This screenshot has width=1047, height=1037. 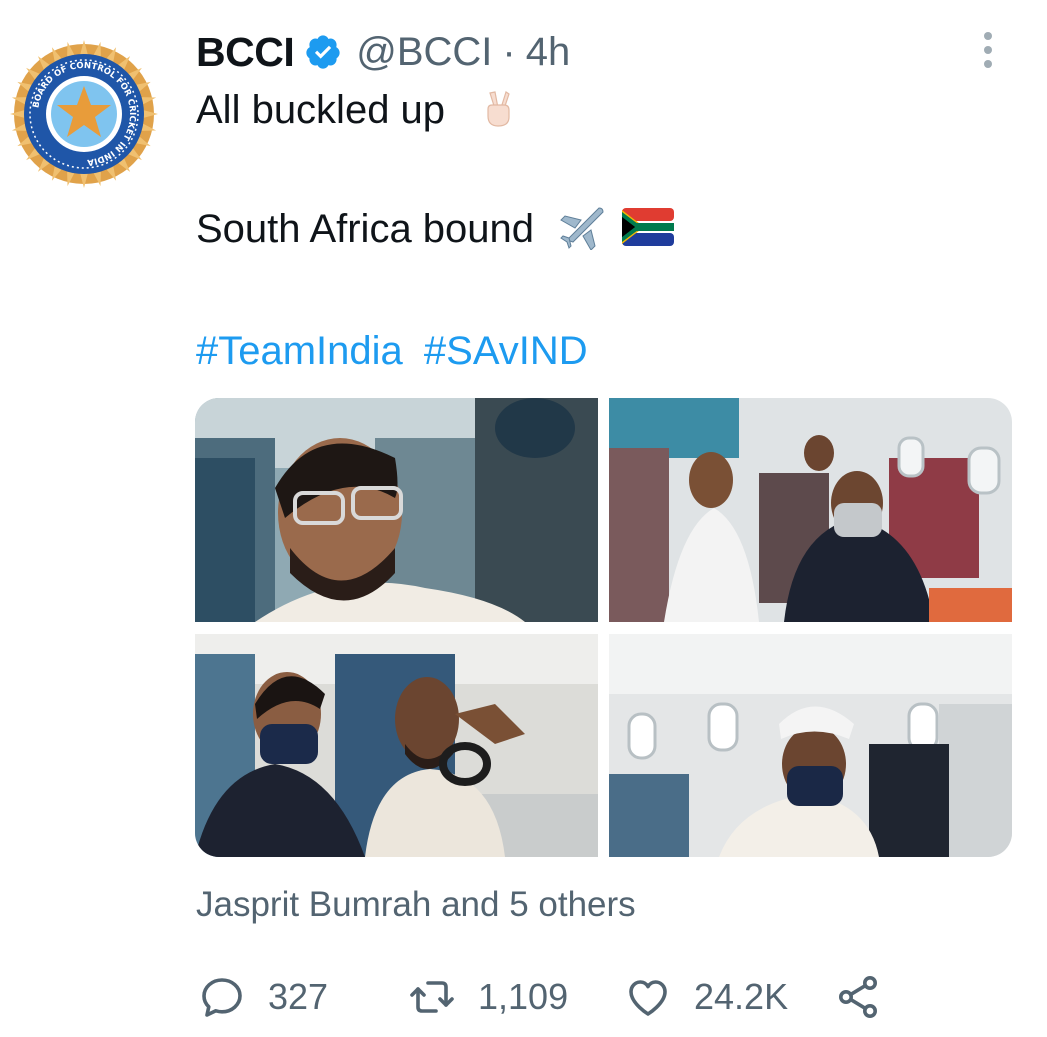 I want to click on victory-hand-emoji-icon, so click(x=498, y=109).